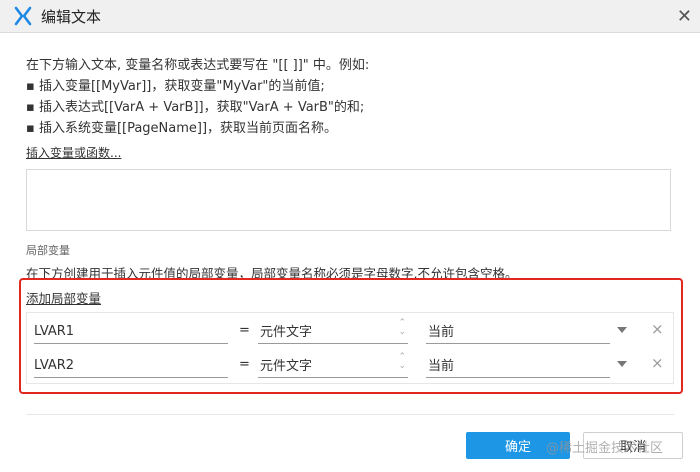 This screenshot has height=472, width=700. I want to click on dialog-title: 编辑文本, so click(71, 17).